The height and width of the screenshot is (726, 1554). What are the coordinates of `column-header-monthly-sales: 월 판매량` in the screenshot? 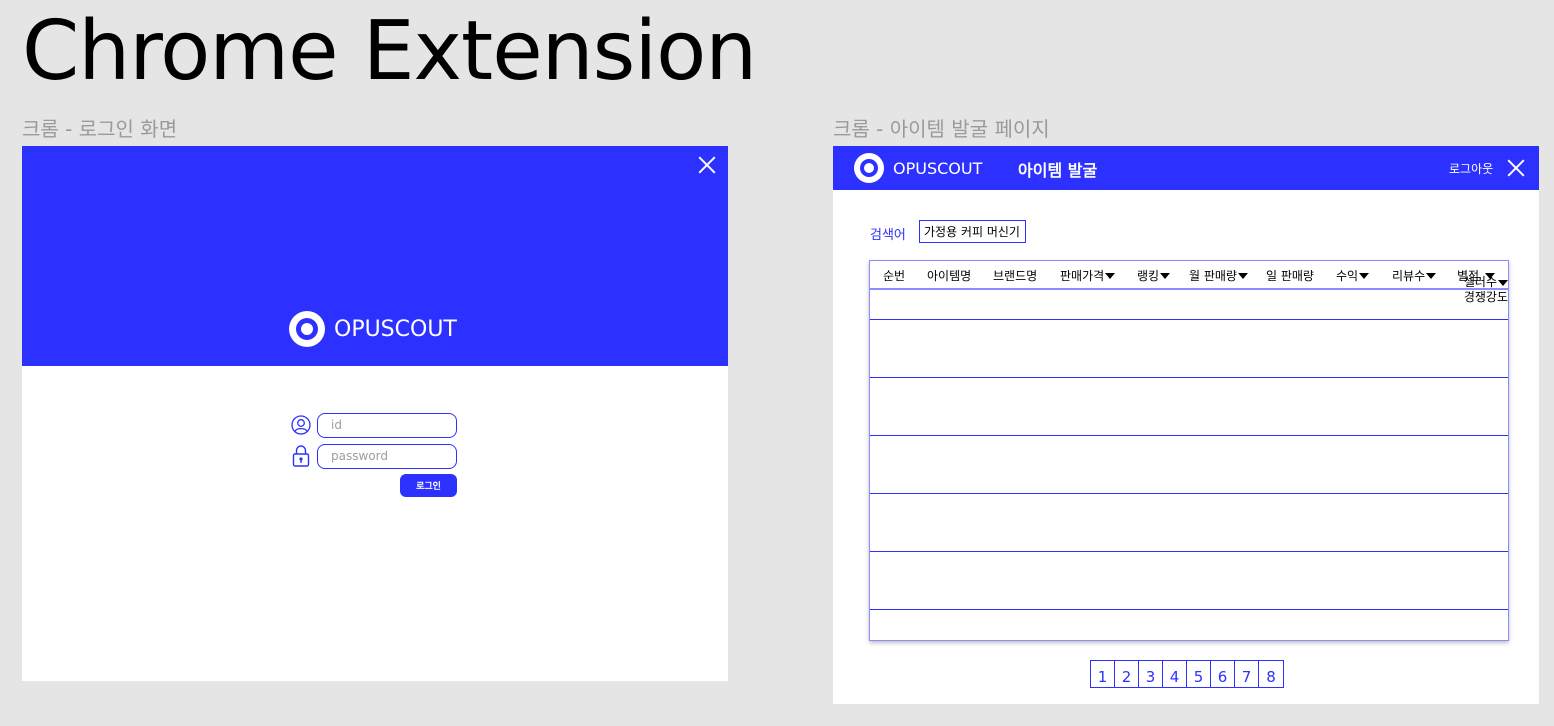 It's located at (1218, 275).